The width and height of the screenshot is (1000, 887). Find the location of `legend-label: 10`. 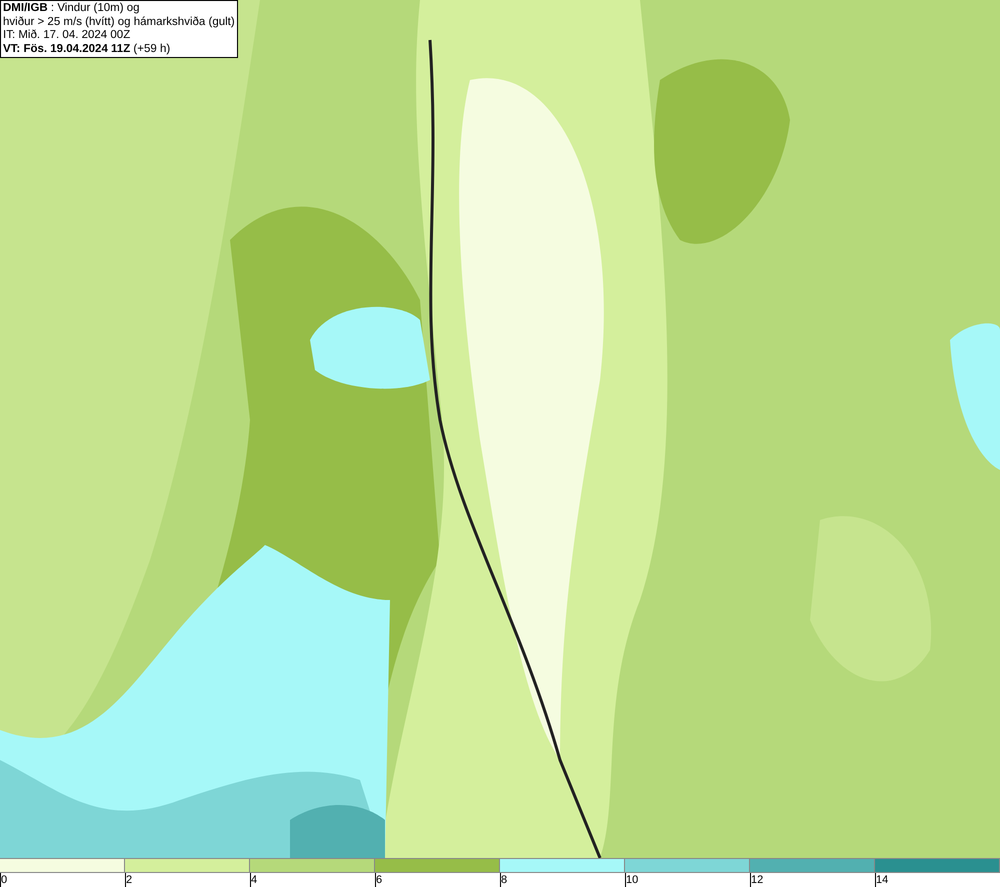

legend-label: 10 is located at coordinates (632, 880).